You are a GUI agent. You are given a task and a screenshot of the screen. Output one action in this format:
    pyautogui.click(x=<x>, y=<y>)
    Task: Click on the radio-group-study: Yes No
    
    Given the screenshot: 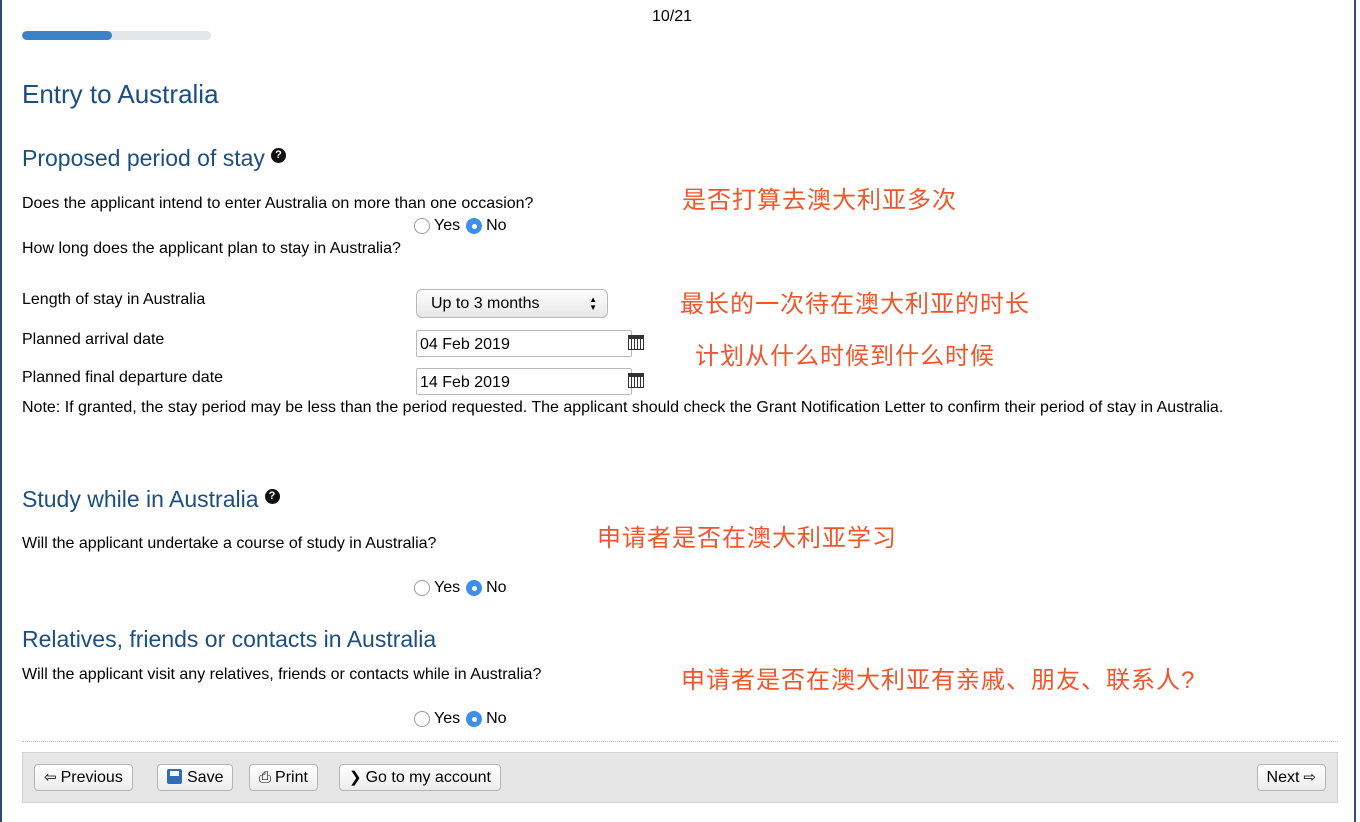 What is the action you would take?
    pyautogui.click(x=463, y=588)
    